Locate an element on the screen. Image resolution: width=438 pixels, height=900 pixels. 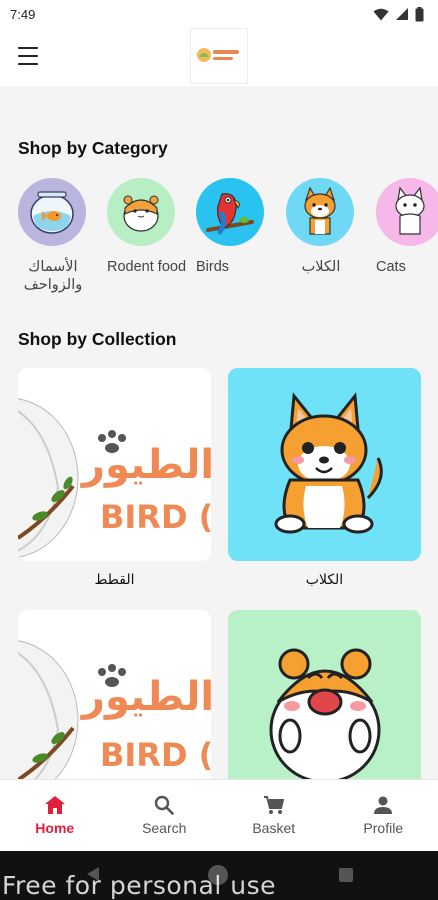
nav-home-label: Home is located at coordinates (55, 828).